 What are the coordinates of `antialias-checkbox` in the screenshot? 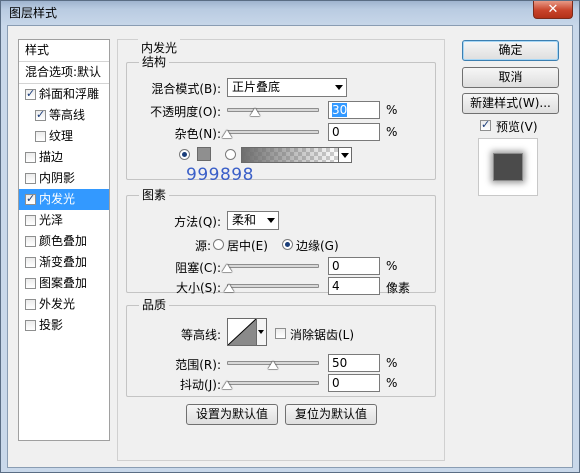 It's located at (280, 333).